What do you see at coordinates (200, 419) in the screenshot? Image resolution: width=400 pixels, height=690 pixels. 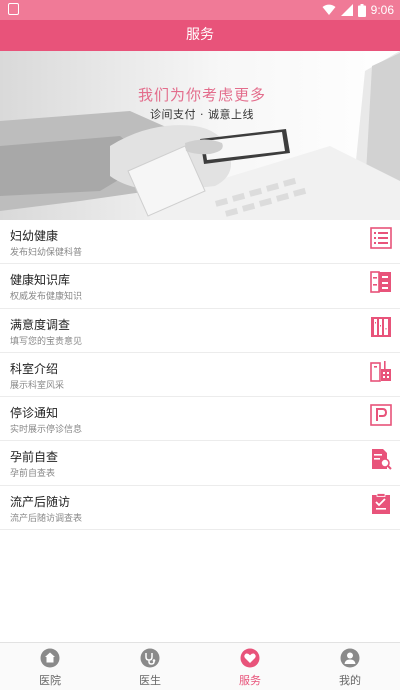 I see `service-item-clinic-suspension-notice: 停诊通知 实时展示停诊信息` at bounding box center [200, 419].